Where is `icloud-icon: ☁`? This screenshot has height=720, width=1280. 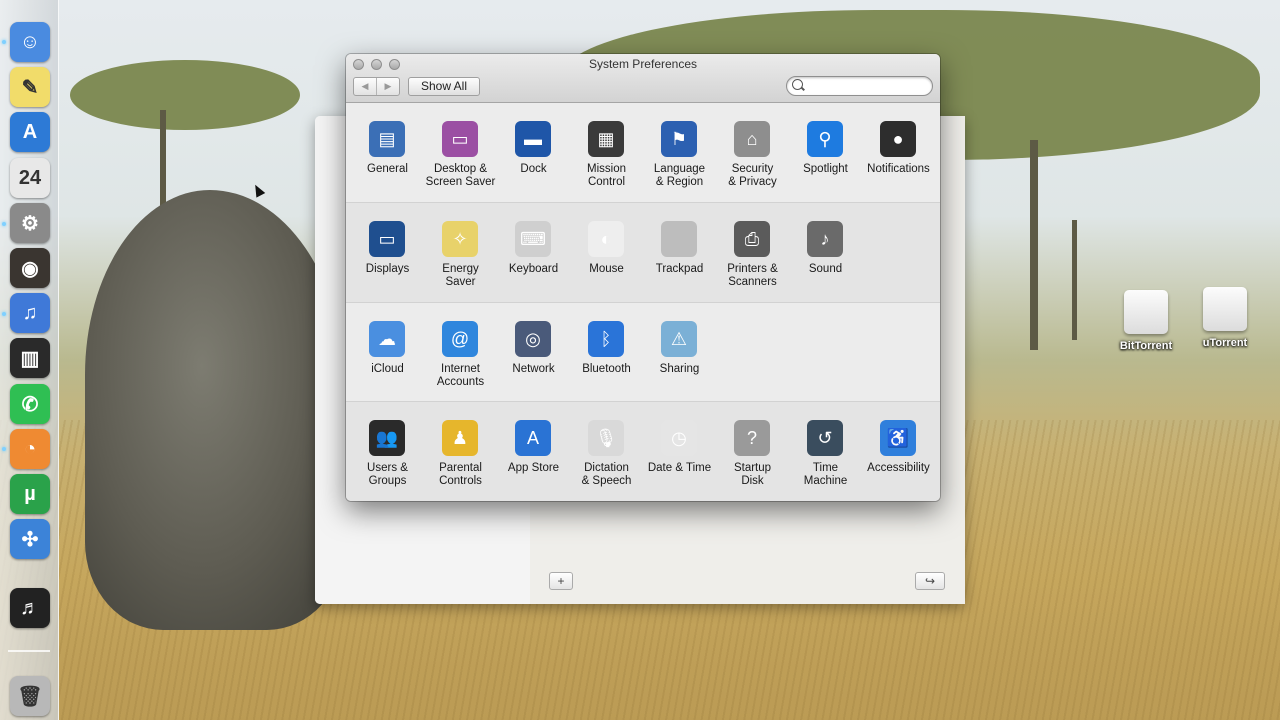
icloud-icon: ☁ is located at coordinates (387, 339).